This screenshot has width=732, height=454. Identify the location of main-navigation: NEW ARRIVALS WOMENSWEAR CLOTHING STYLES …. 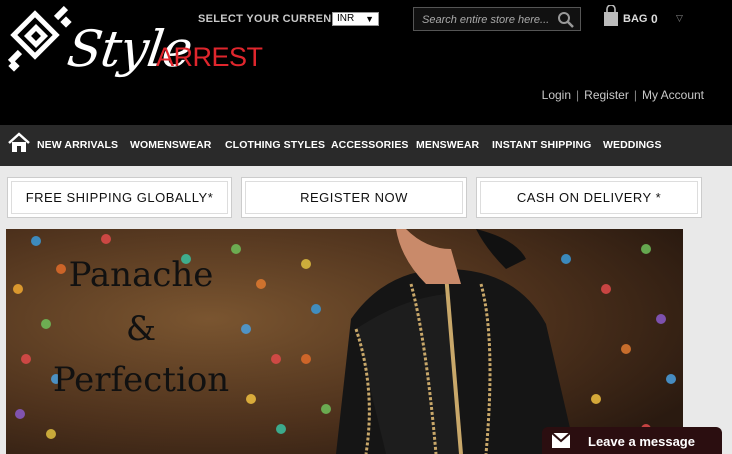
(366, 145).